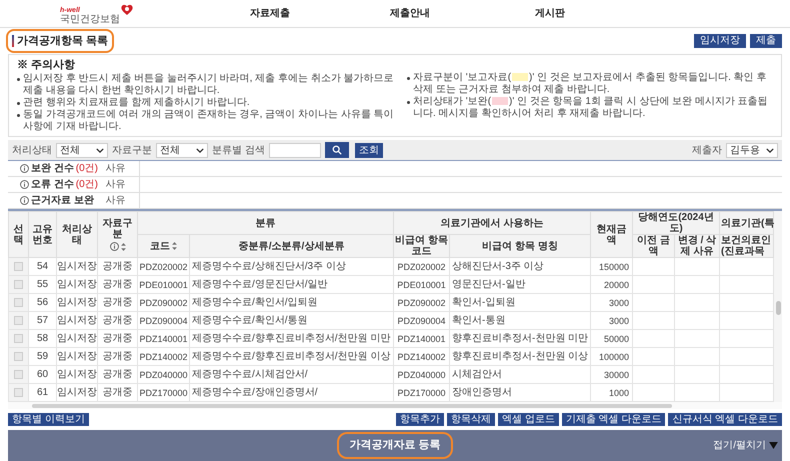 This screenshot has height=461, width=790. Describe the element at coordinates (471, 419) in the screenshot. I see `toolbar-button: 항목삭제` at that location.